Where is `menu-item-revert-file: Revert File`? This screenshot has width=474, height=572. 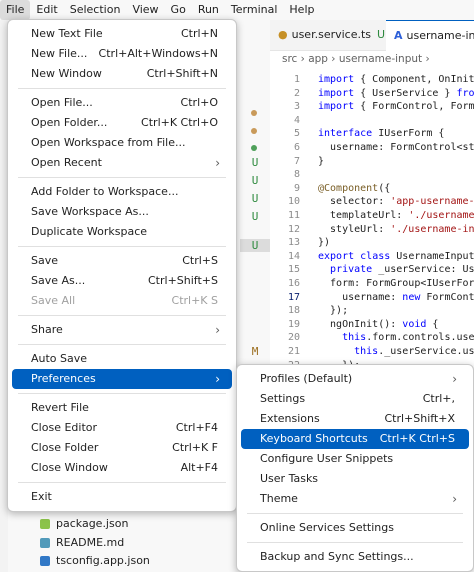
menu-item-revert-file: Revert File is located at coordinates (122, 408).